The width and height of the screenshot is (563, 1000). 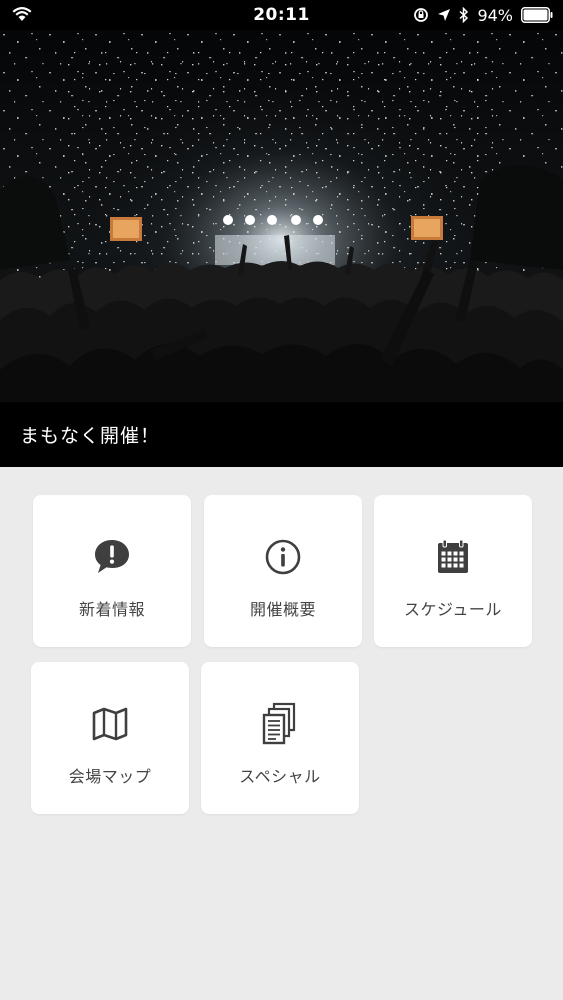 I want to click on menu-tile-schedule-label: スケジュール, so click(x=453, y=609).